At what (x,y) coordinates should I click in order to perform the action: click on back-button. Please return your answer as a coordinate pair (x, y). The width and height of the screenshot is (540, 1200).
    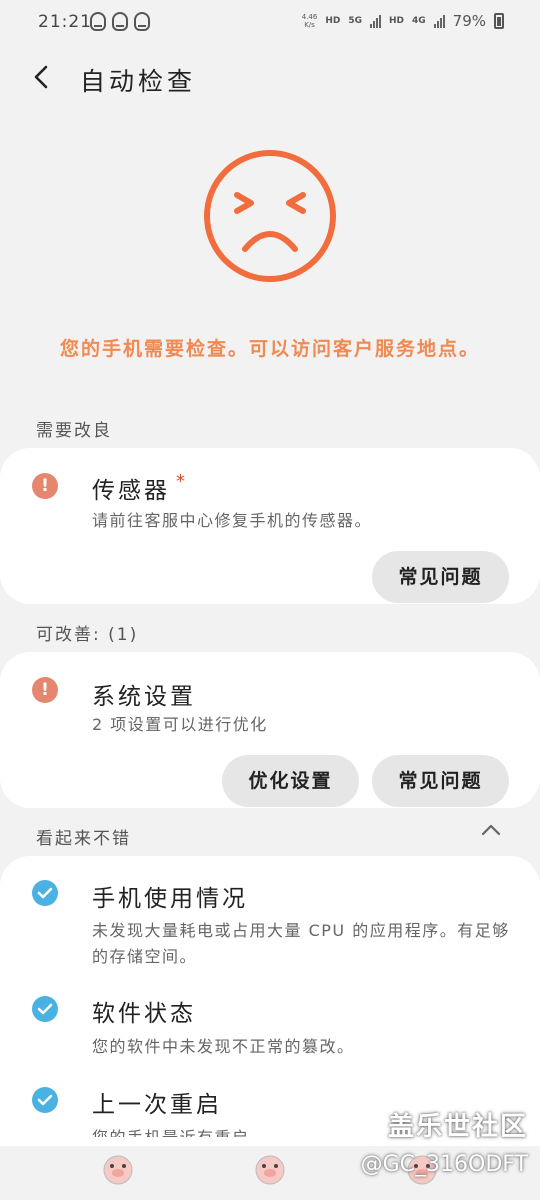
    Looking at the image, I should click on (43, 77).